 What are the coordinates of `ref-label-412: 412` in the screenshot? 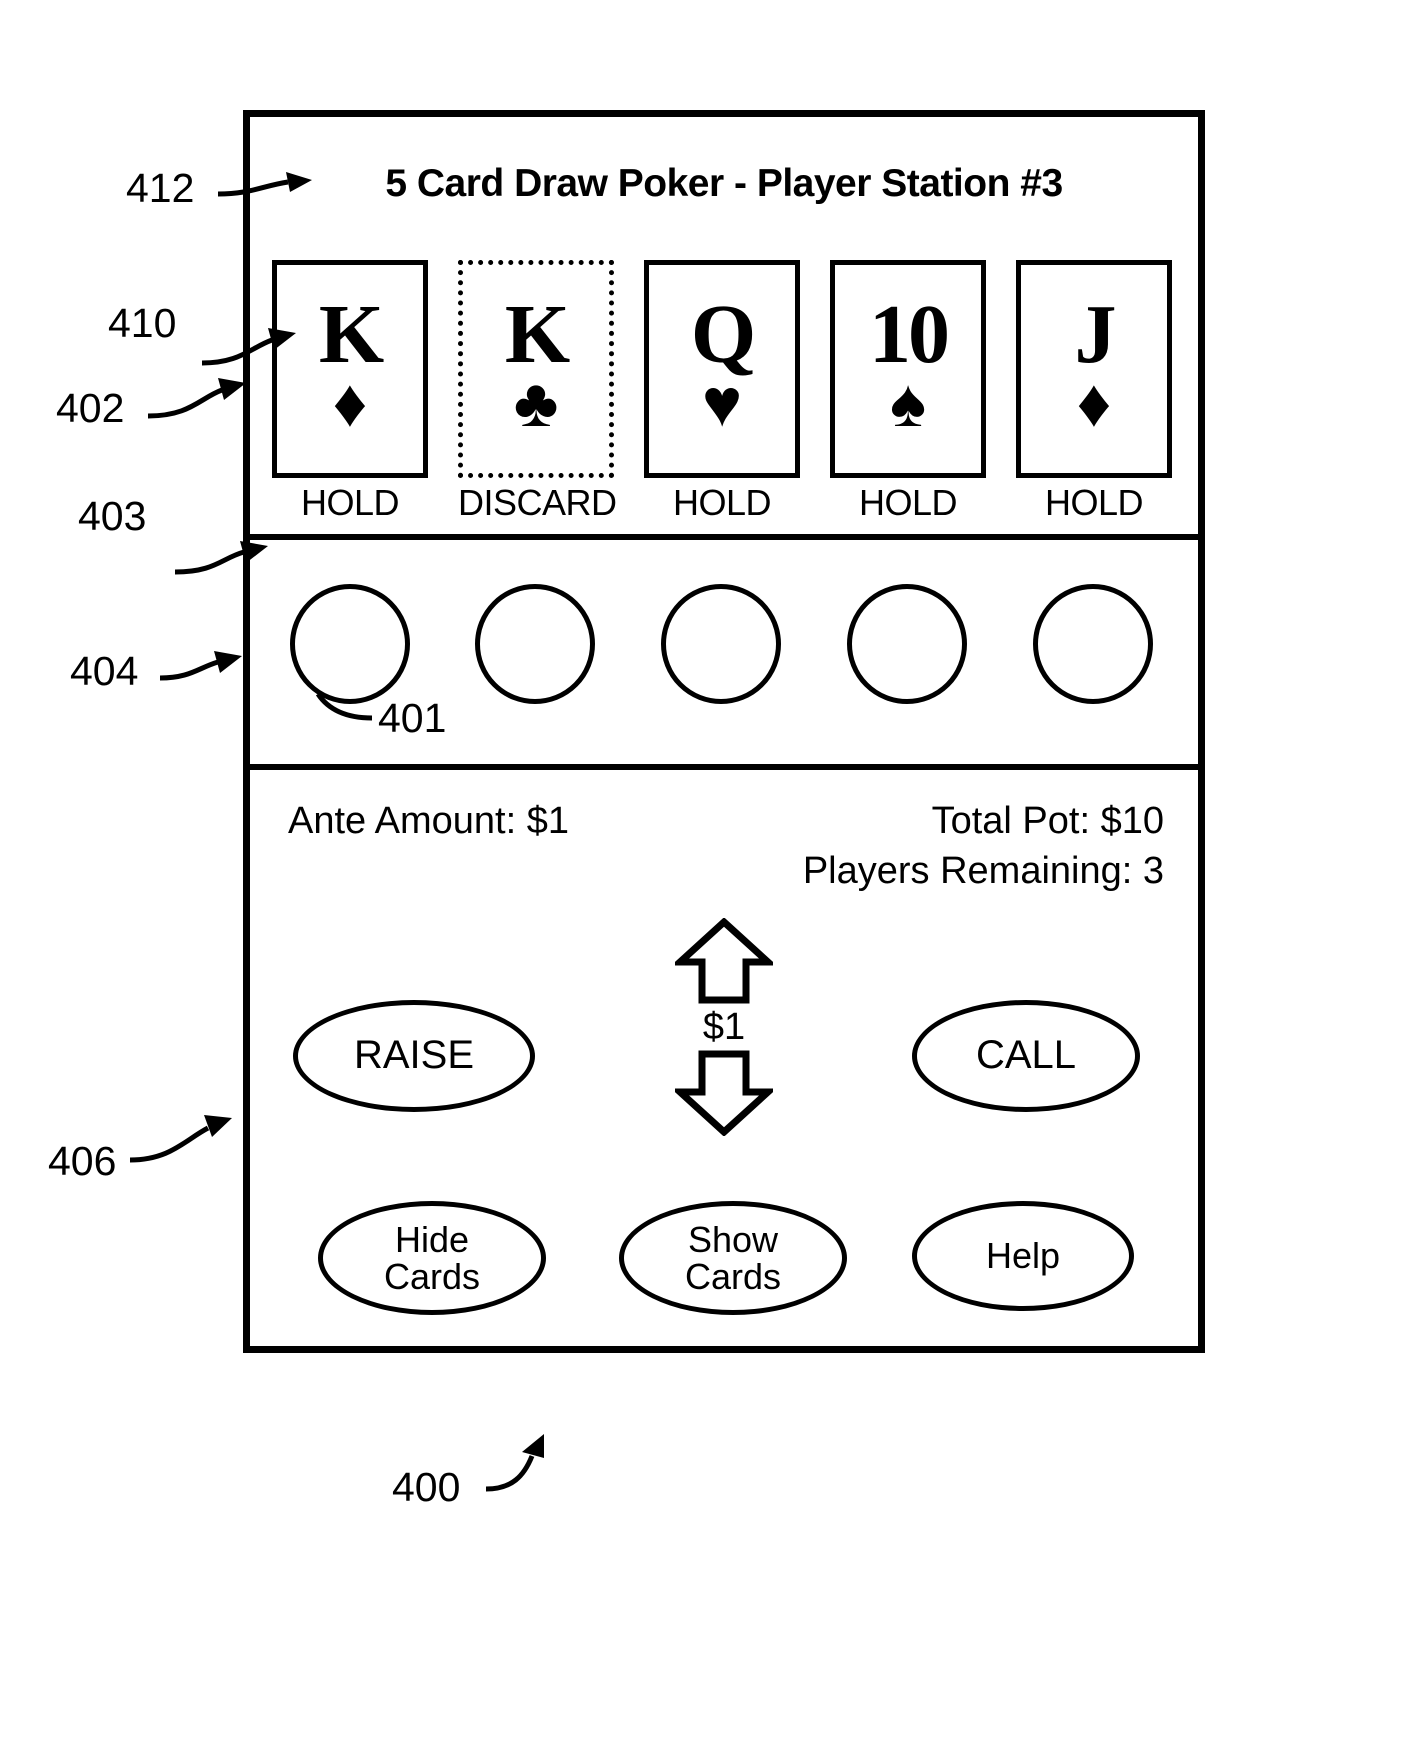 It's located at (160, 188).